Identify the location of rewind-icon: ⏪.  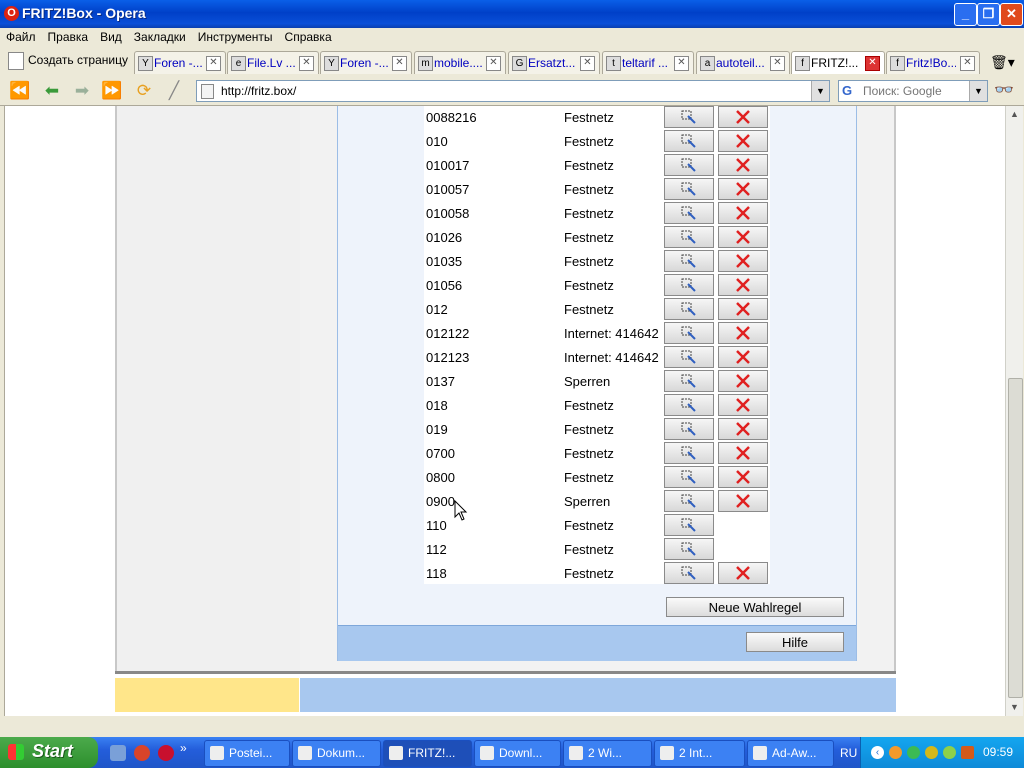
(20, 91).